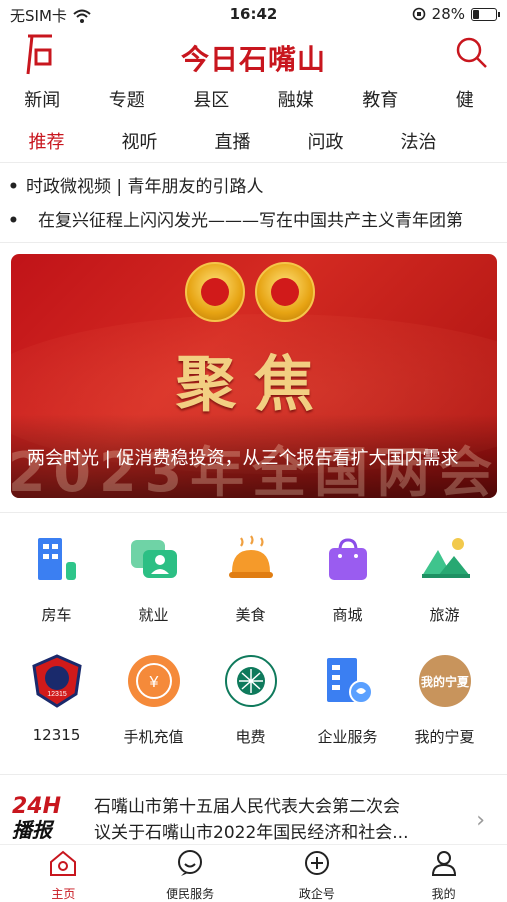 Image resolution: width=507 pixels, height=902 pixels. What do you see at coordinates (253, 15) in the screenshot?
I see `status-bar: 无SIM卡 16:42 28%` at bounding box center [253, 15].